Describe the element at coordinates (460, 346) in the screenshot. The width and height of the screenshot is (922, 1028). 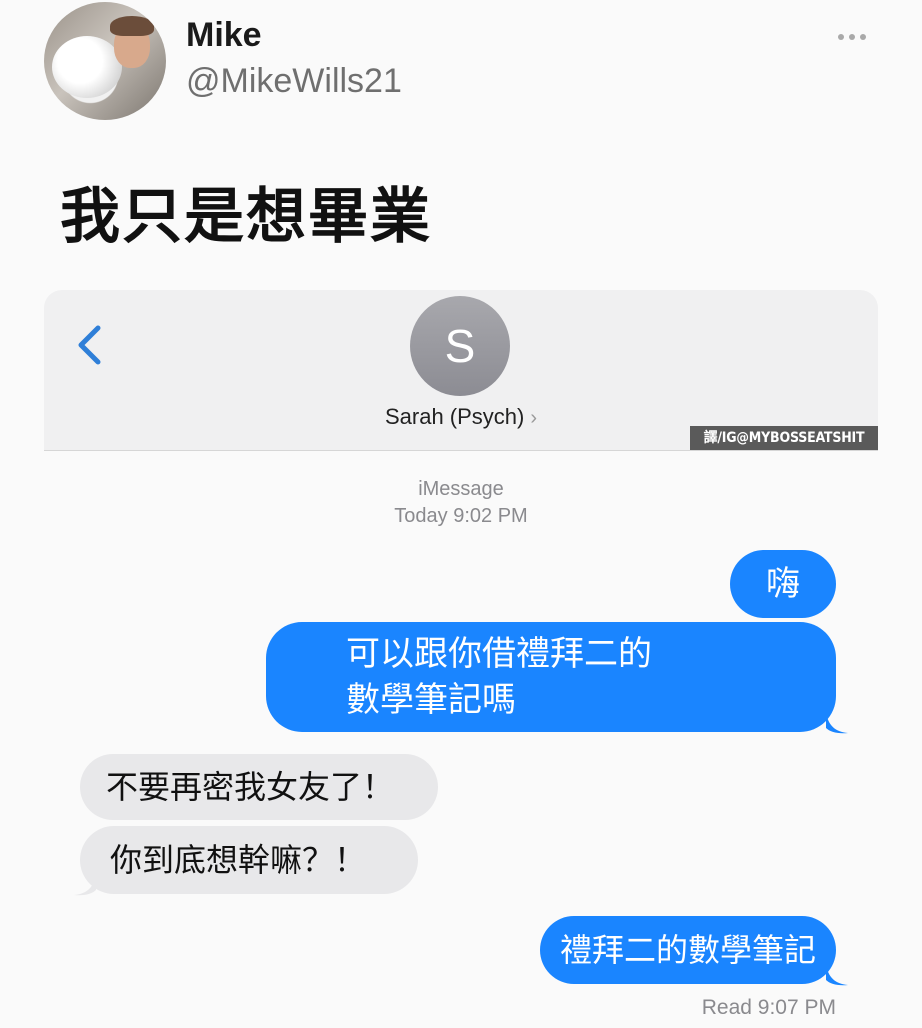
I see `contact-avatar: S` at that location.